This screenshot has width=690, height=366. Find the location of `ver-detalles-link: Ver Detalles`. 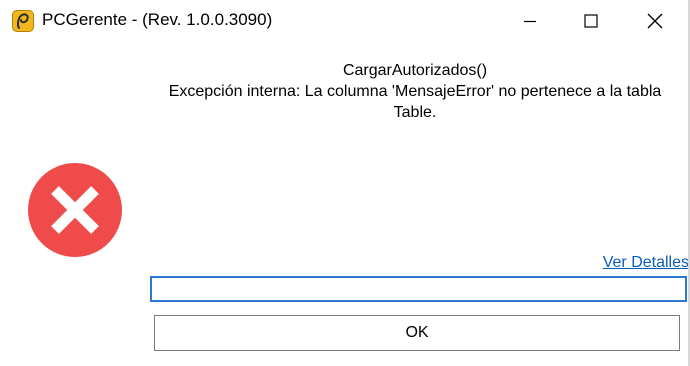

ver-detalles-link: Ver Detalles is located at coordinates (646, 263).